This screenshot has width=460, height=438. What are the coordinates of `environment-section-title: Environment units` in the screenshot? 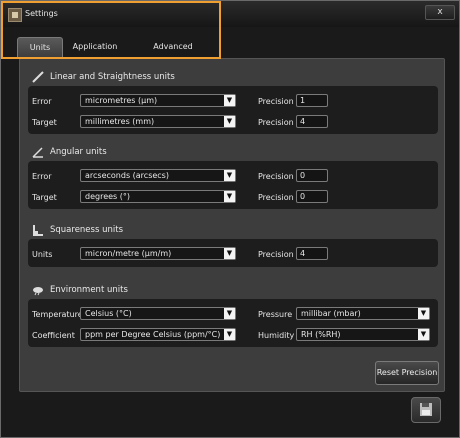 It's located at (89, 290).